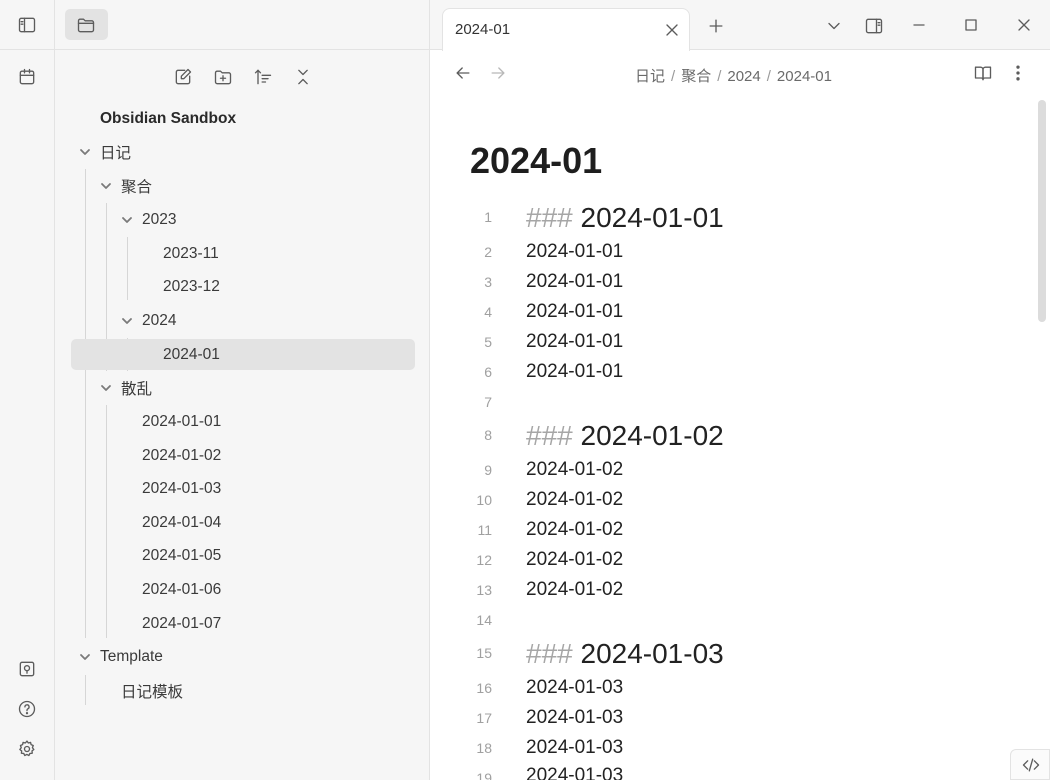 This screenshot has width=1050, height=780. I want to click on folder-2024: 2024, so click(243, 321).